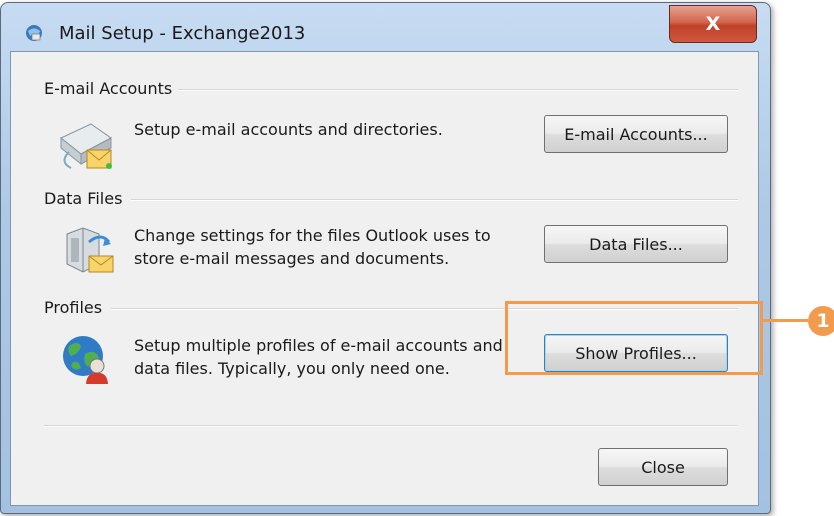 The image size is (834, 516). I want to click on annotation-badge: 1, so click(821, 321).